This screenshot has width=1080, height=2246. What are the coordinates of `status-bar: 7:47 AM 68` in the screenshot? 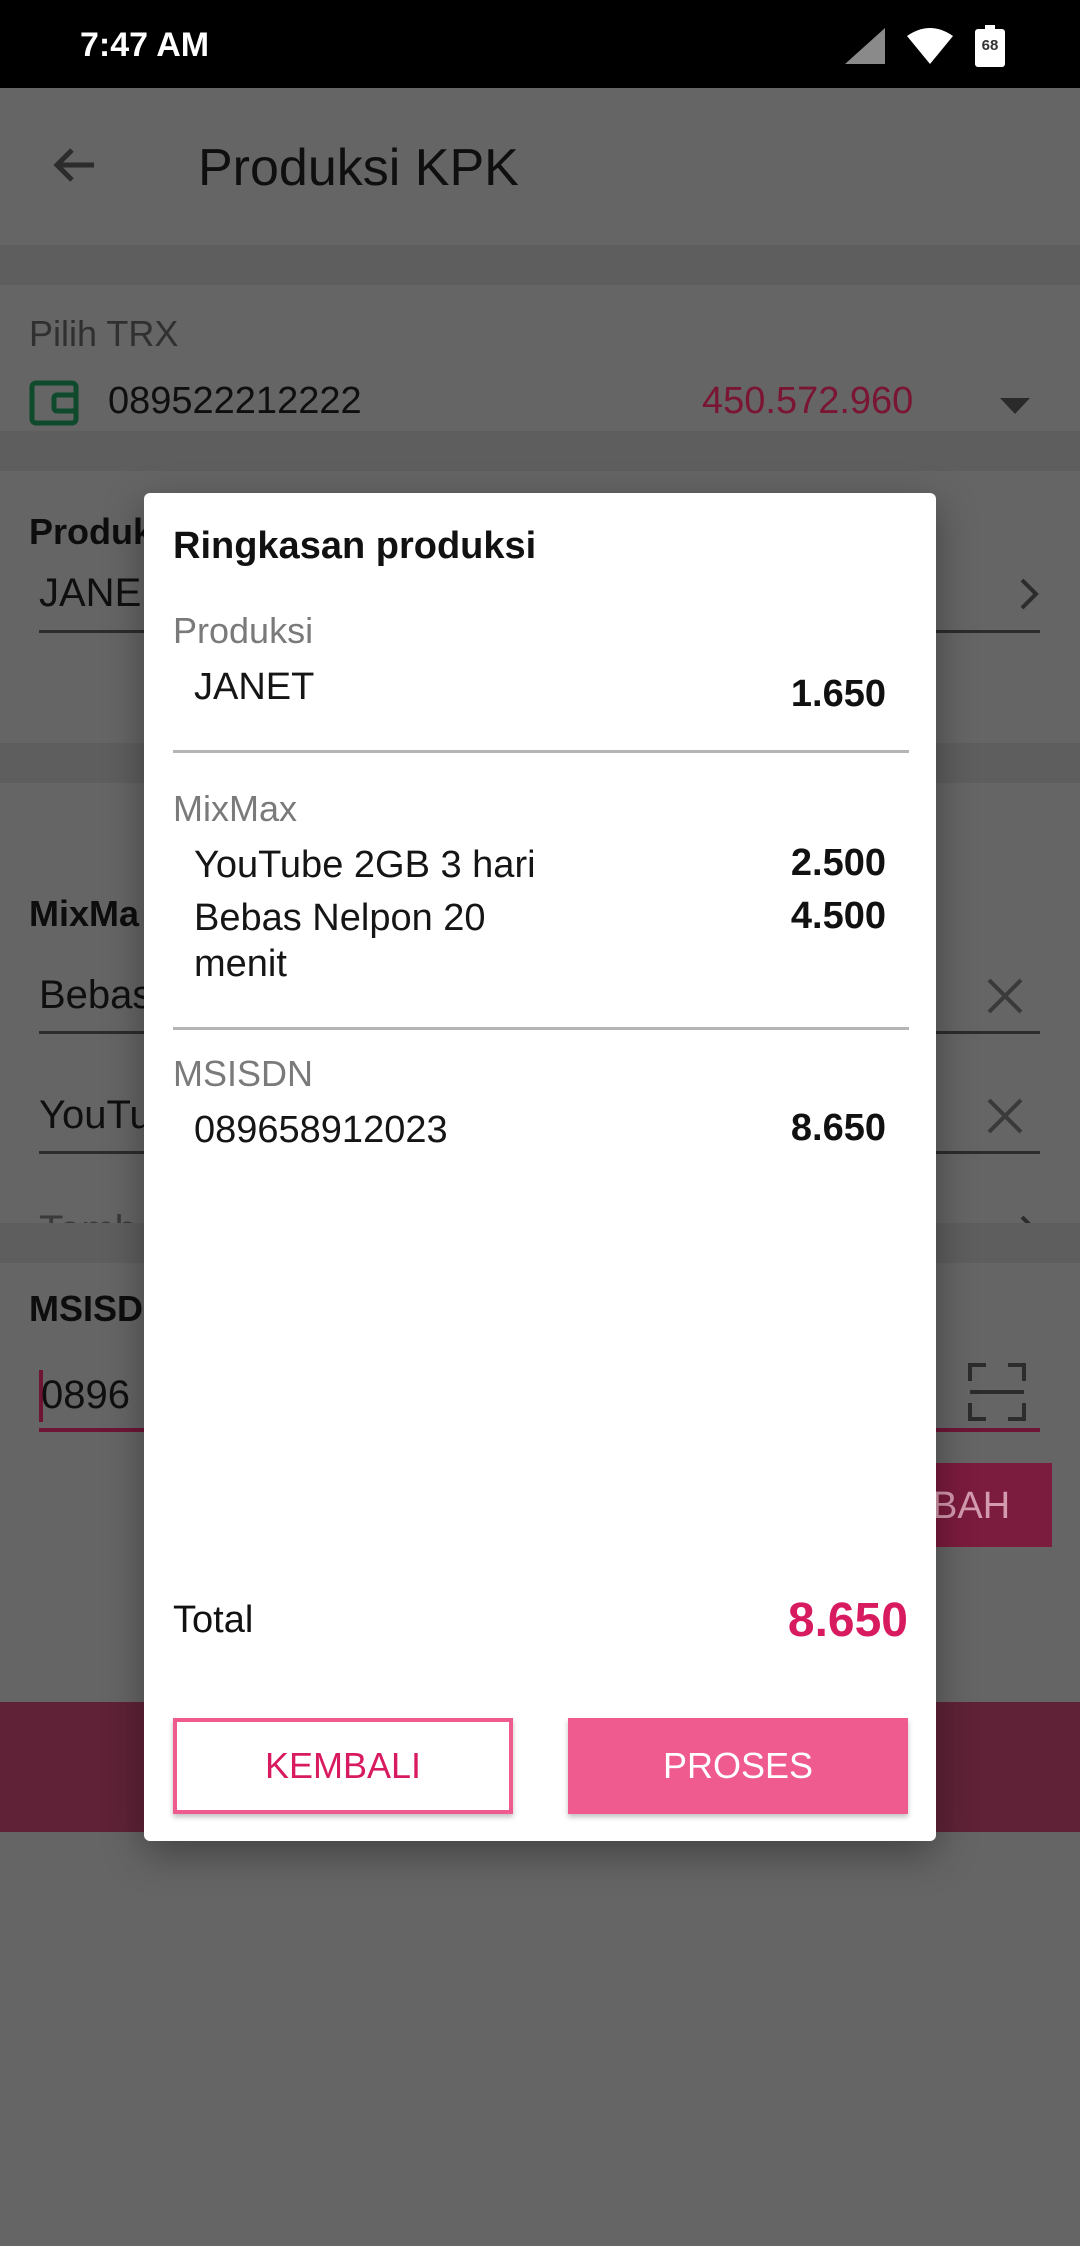 It's located at (540, 44).